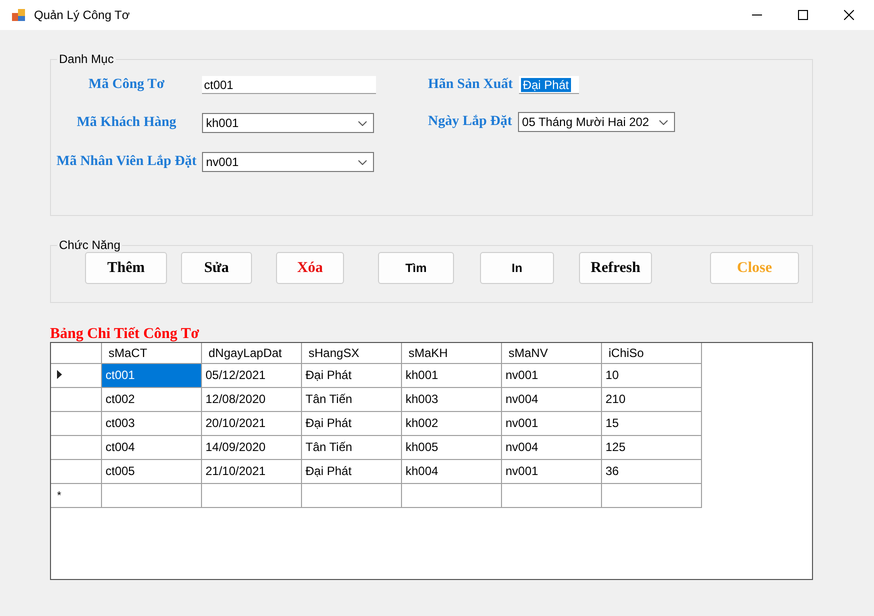 This screenshot has height=616, width=874. I want to click on table-cell: 210, so click(651, 399).